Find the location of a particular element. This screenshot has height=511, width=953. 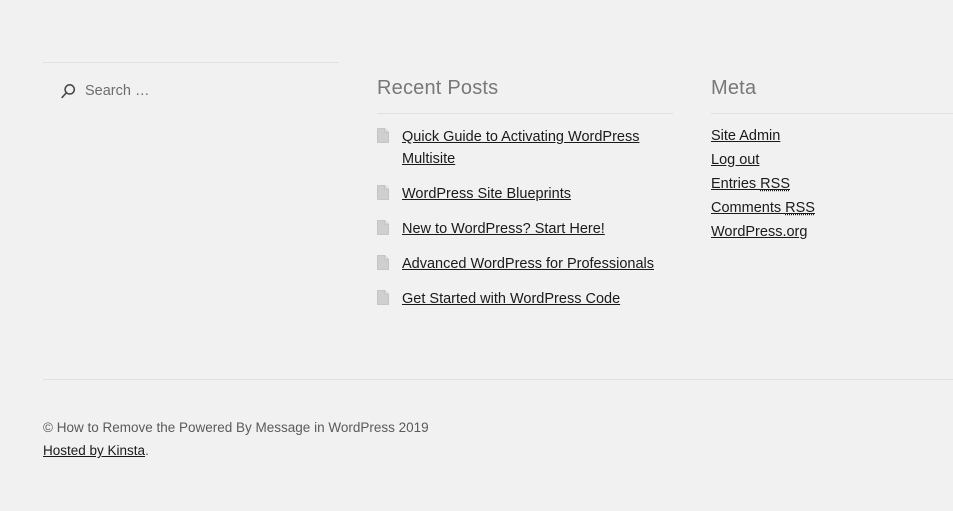

recent-posts-divider is located at coordinates (525, 113).